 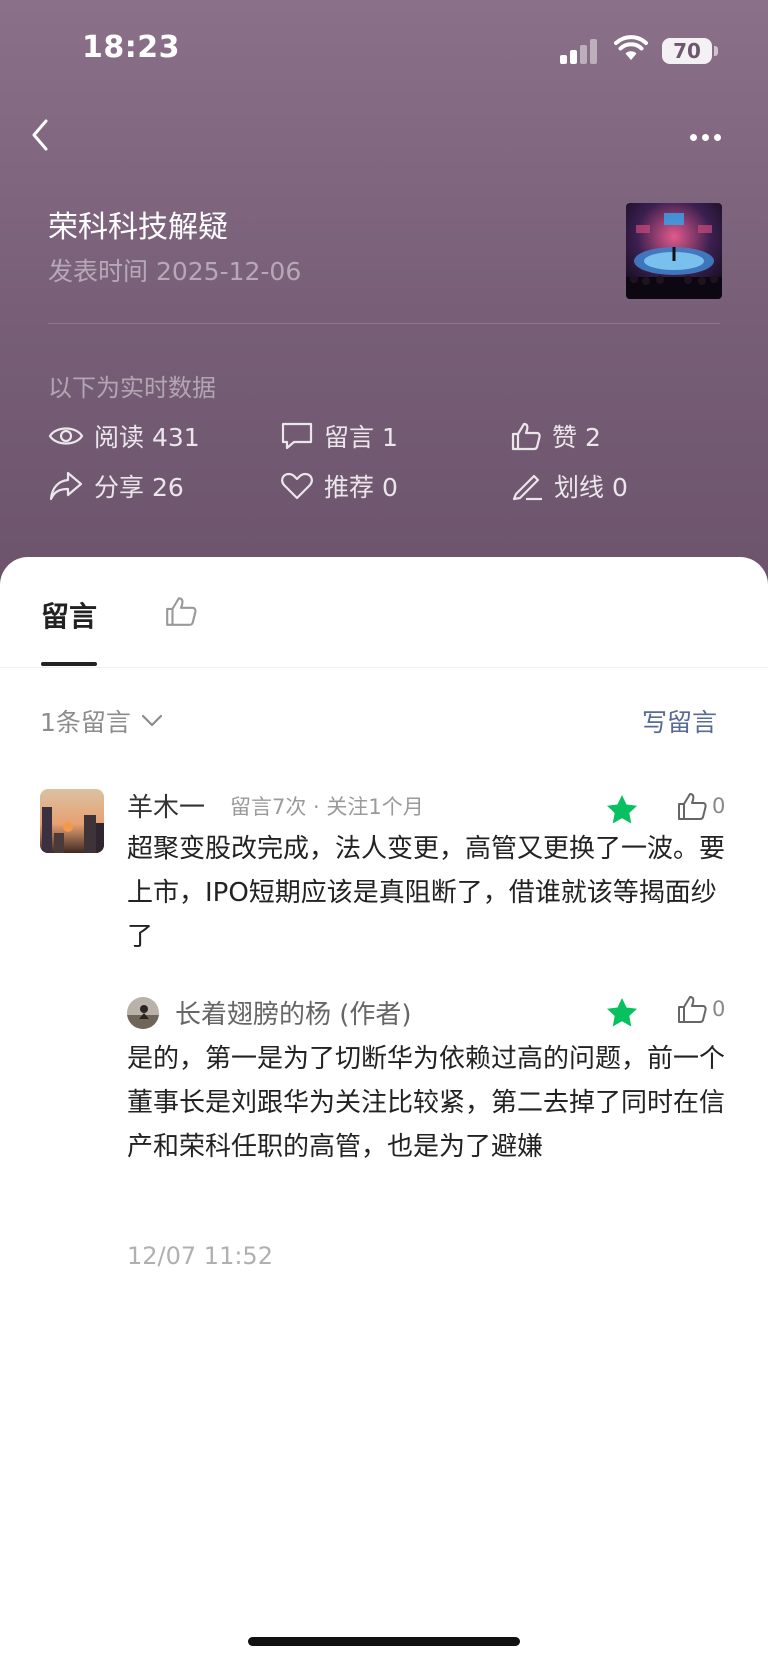 What do you see at coordinates (297, 486) in the screenshot?
I see `heart-icon` at bounding box center [297, 486].